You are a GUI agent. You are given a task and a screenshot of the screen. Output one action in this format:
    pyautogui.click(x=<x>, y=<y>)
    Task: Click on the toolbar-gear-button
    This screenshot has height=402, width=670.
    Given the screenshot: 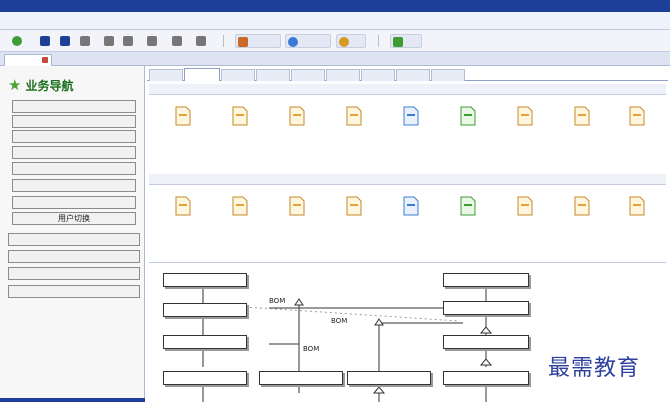 What is the action you would take?
    pyautogui.click(x=351, y=41)
    